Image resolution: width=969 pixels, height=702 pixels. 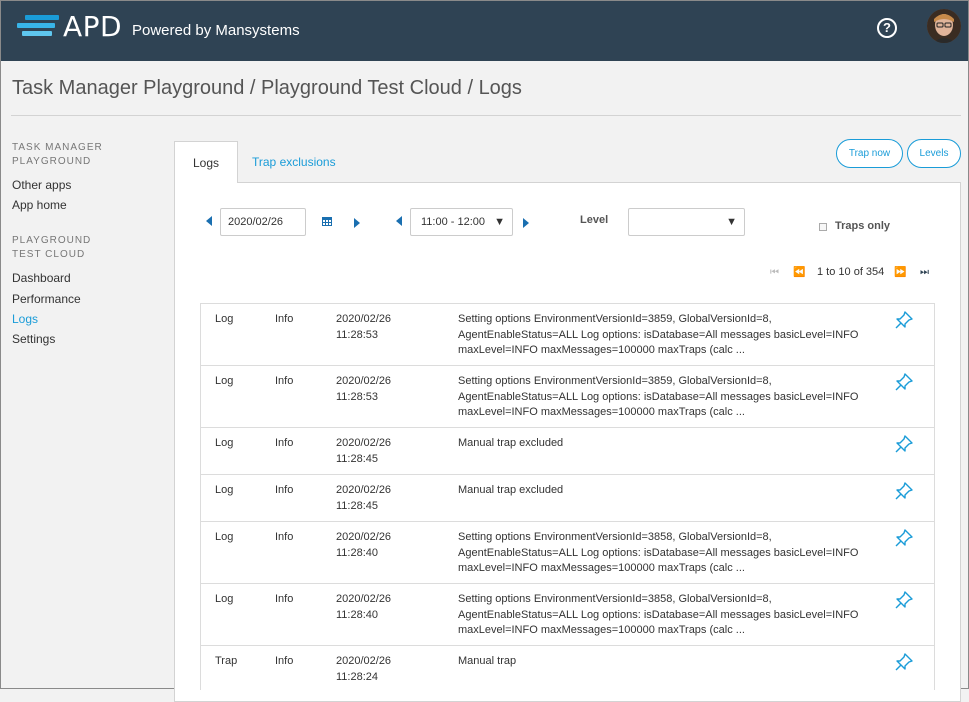 What do you see at coordinates (774, 272) in the screenshot?
I see `first-page-icon: ⏮` at bounding box center [774, 272].